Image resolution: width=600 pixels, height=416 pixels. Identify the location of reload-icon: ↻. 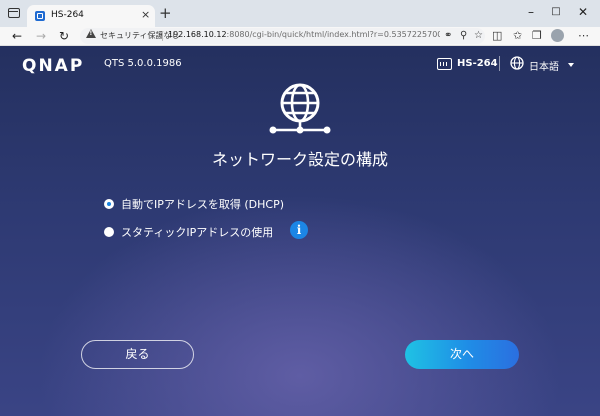
(64, 36).